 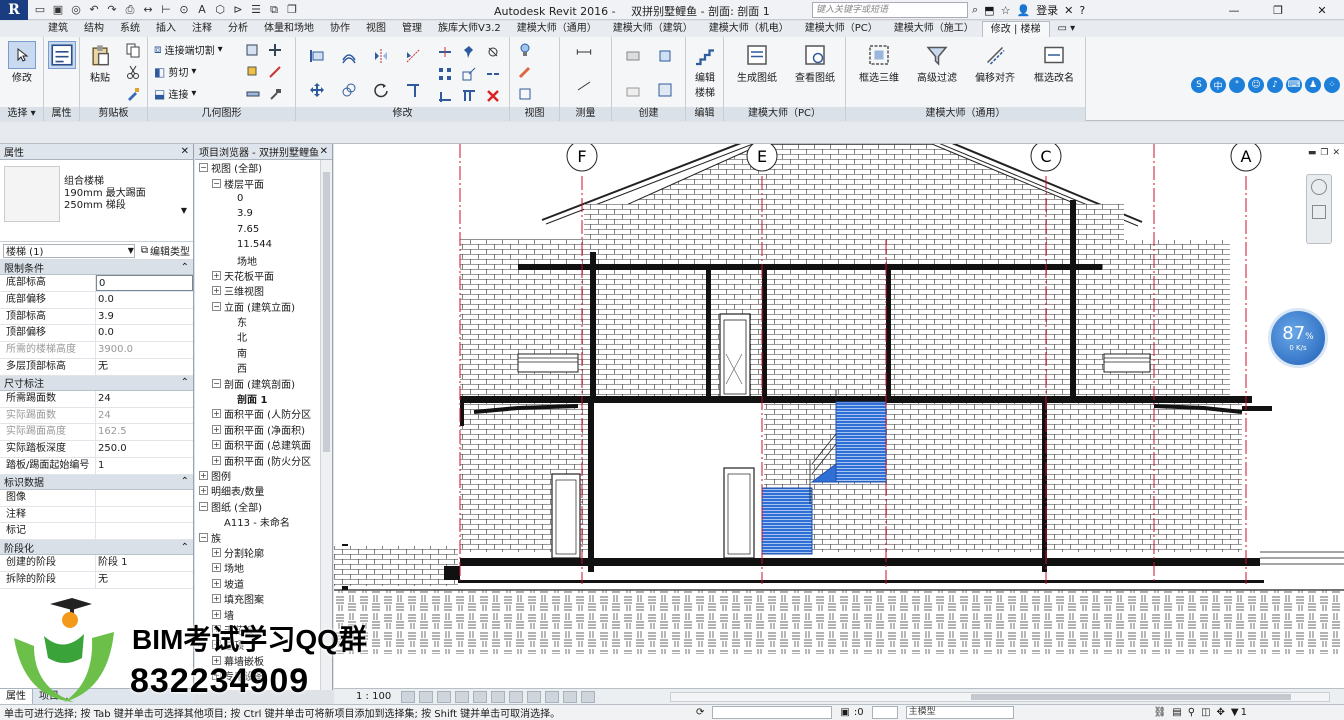 I want to click on align-geometry-icon, so click(x=253, y=94).